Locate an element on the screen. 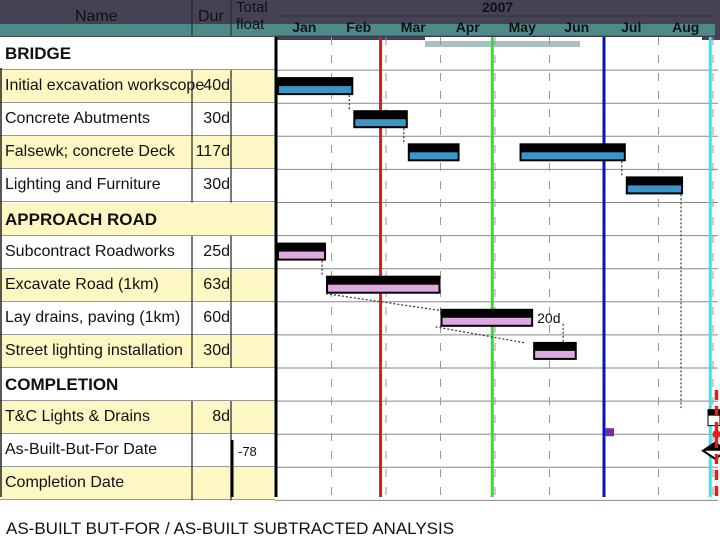 The image size is (720, 540). month-label: Mar is located at coordinates (413, 27).